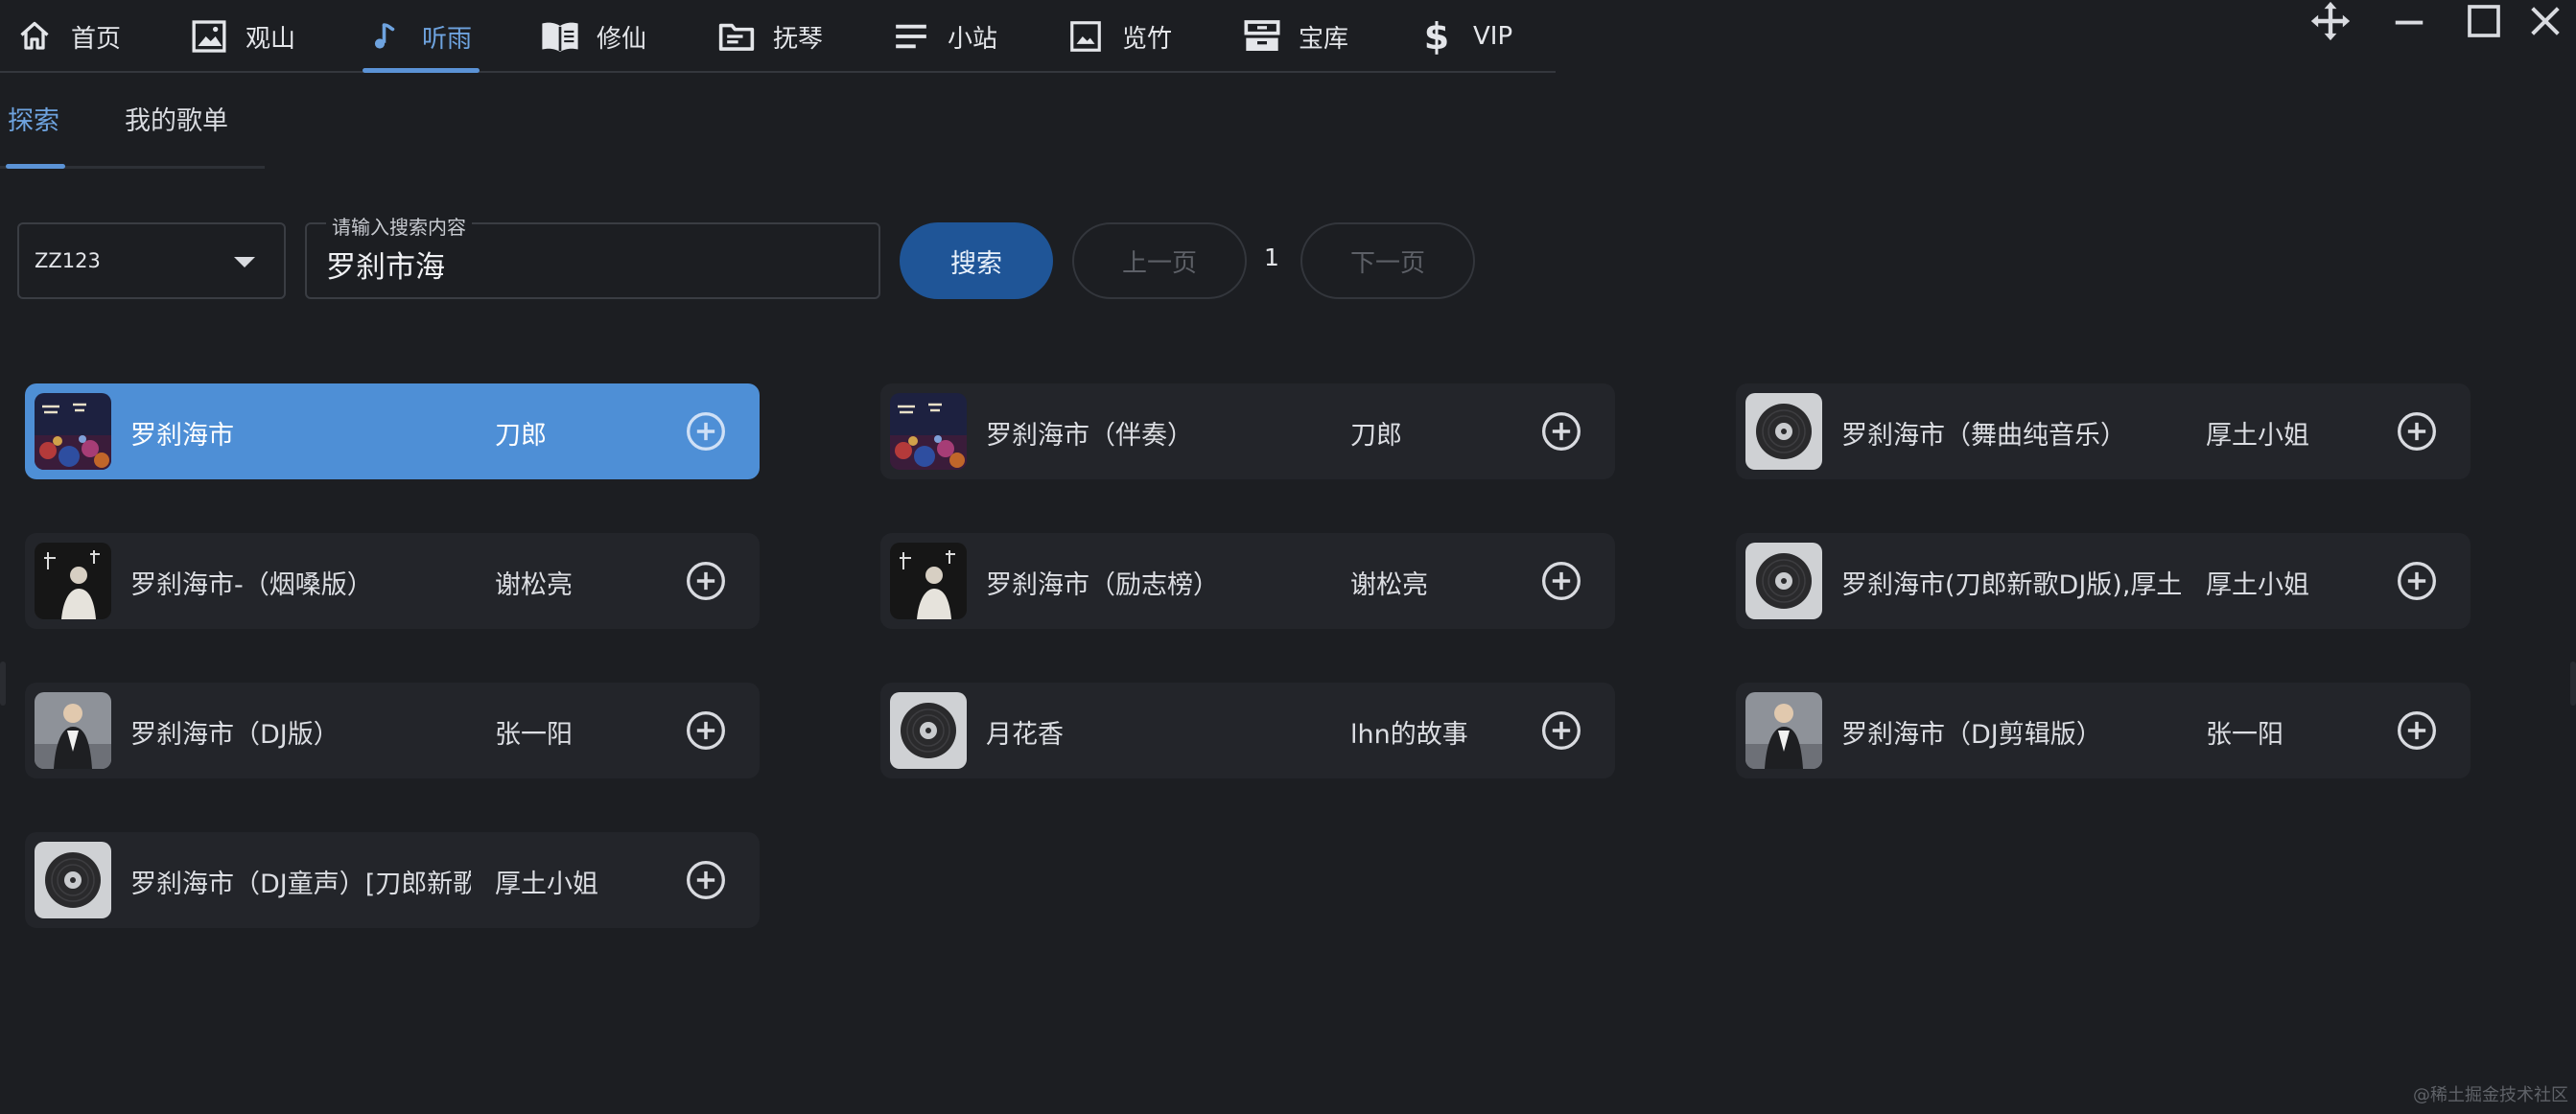 The height and width of the screenshot is (1114, 2576). What do you see at coordinates (67, 36) in the screenshot?
I see `nav-item-home: 首页` at bounding box center [67, 36].